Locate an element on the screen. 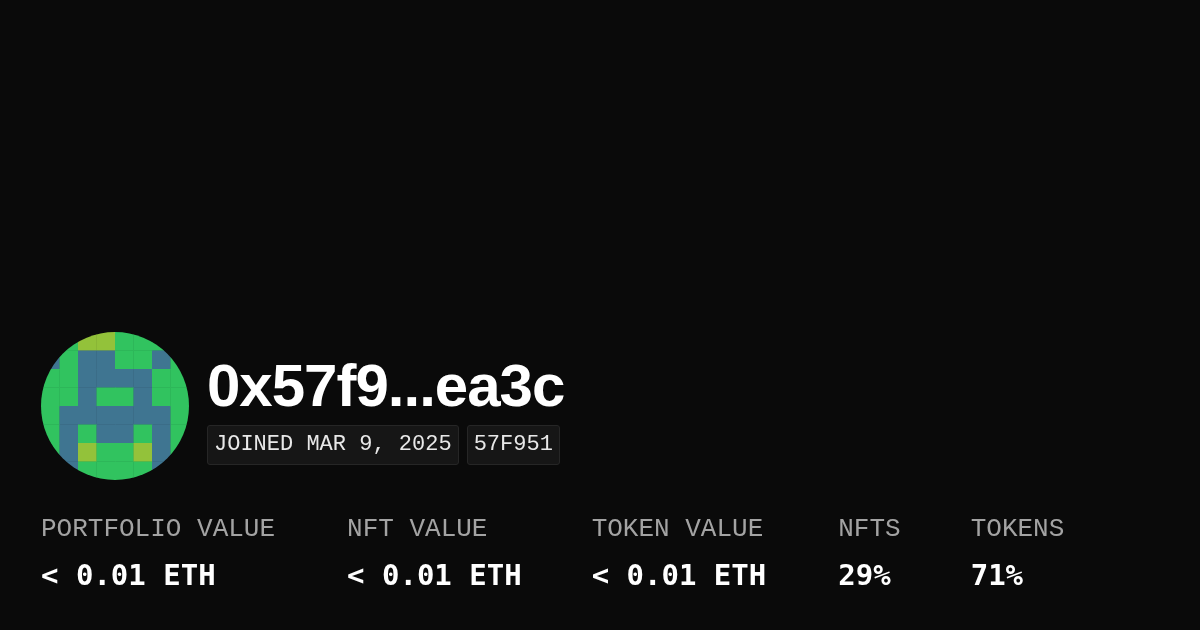  profile-tag: 57F951 is located at coordinates (513, 445).